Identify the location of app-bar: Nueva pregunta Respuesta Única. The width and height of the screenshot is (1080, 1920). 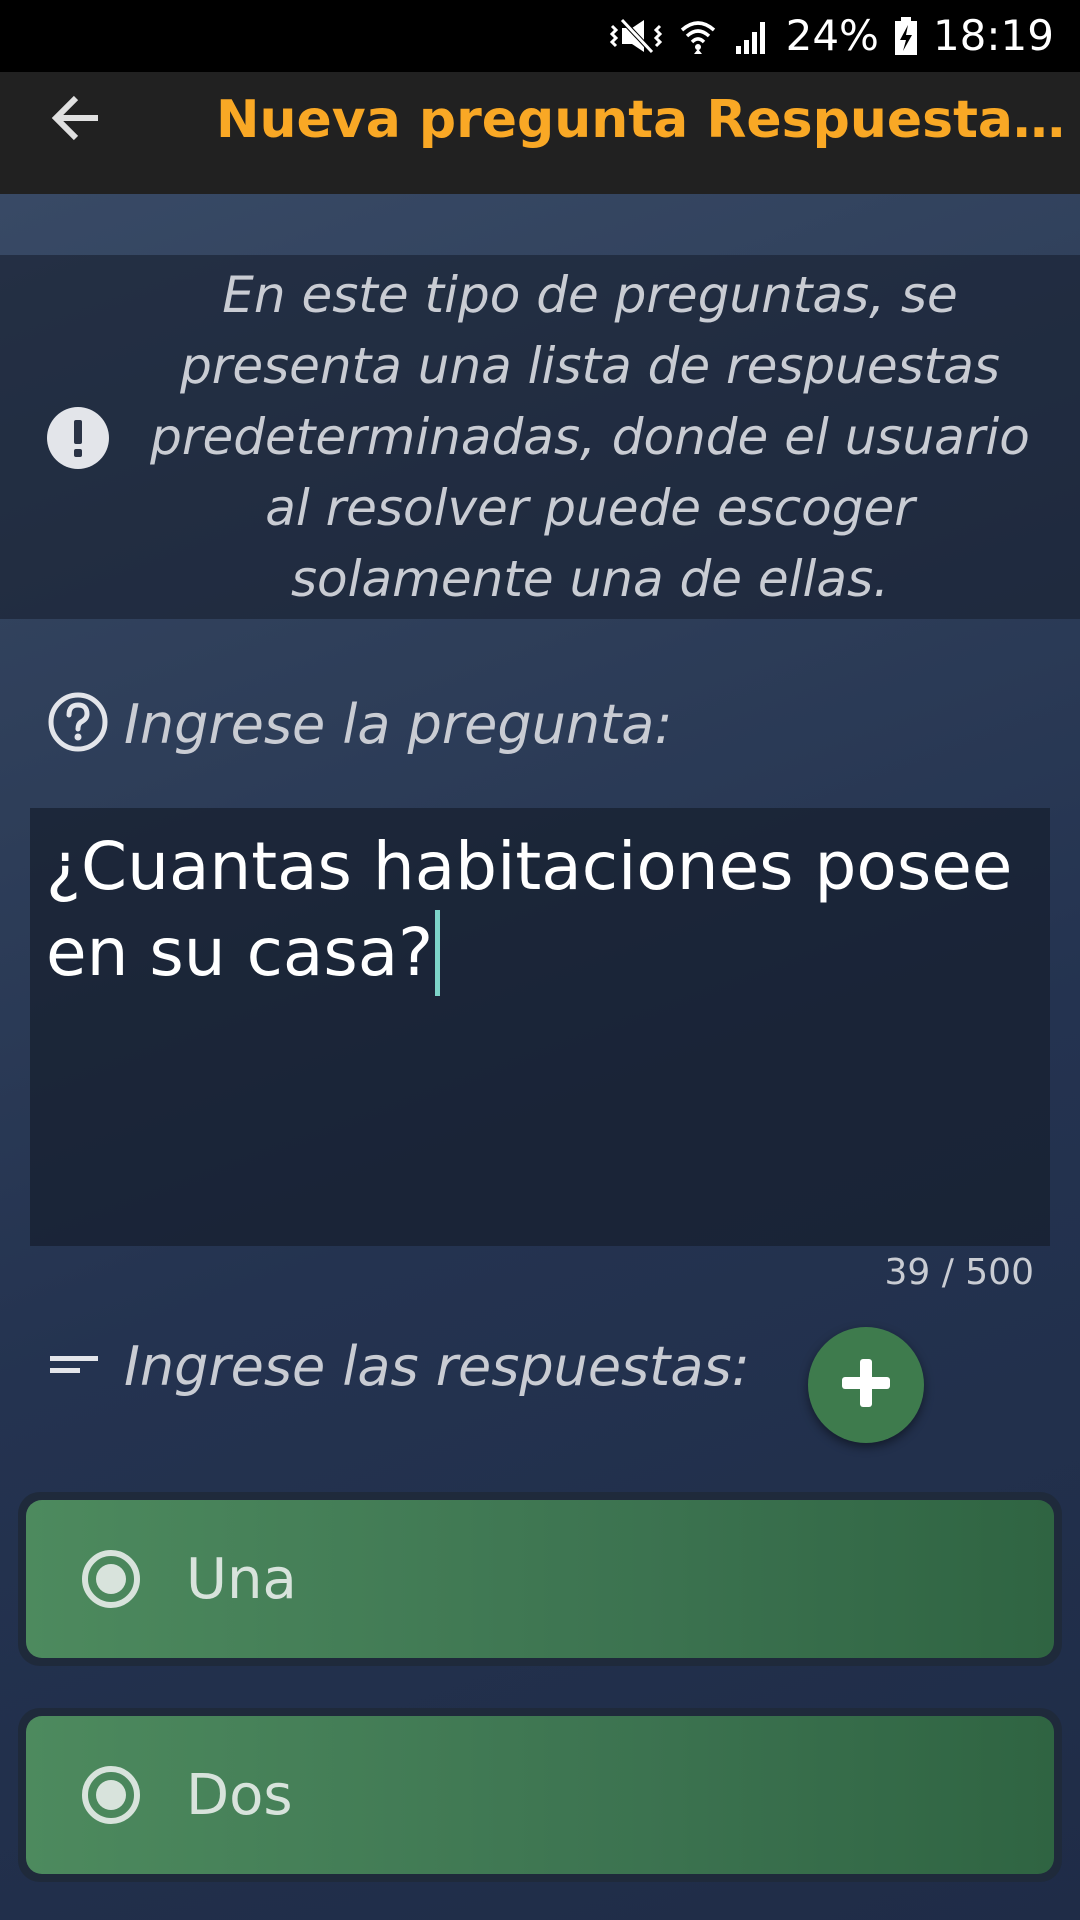
(540, 133).